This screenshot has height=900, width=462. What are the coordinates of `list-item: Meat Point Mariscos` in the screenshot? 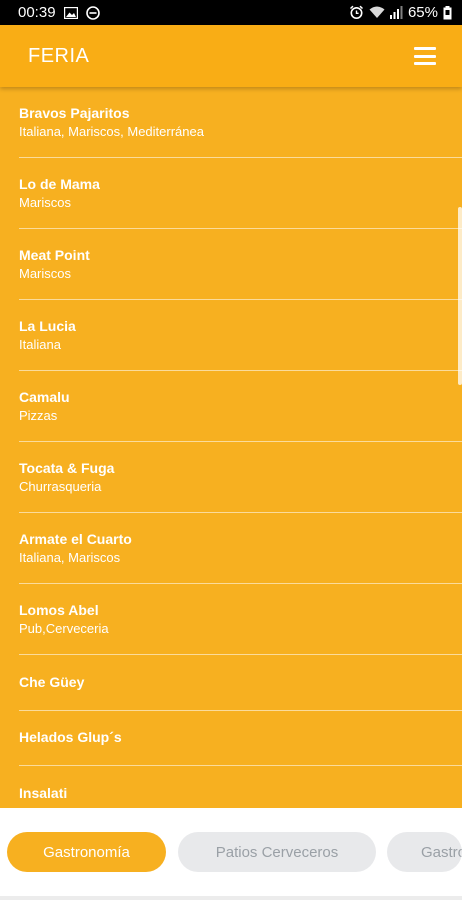 It's located at (231, 264).